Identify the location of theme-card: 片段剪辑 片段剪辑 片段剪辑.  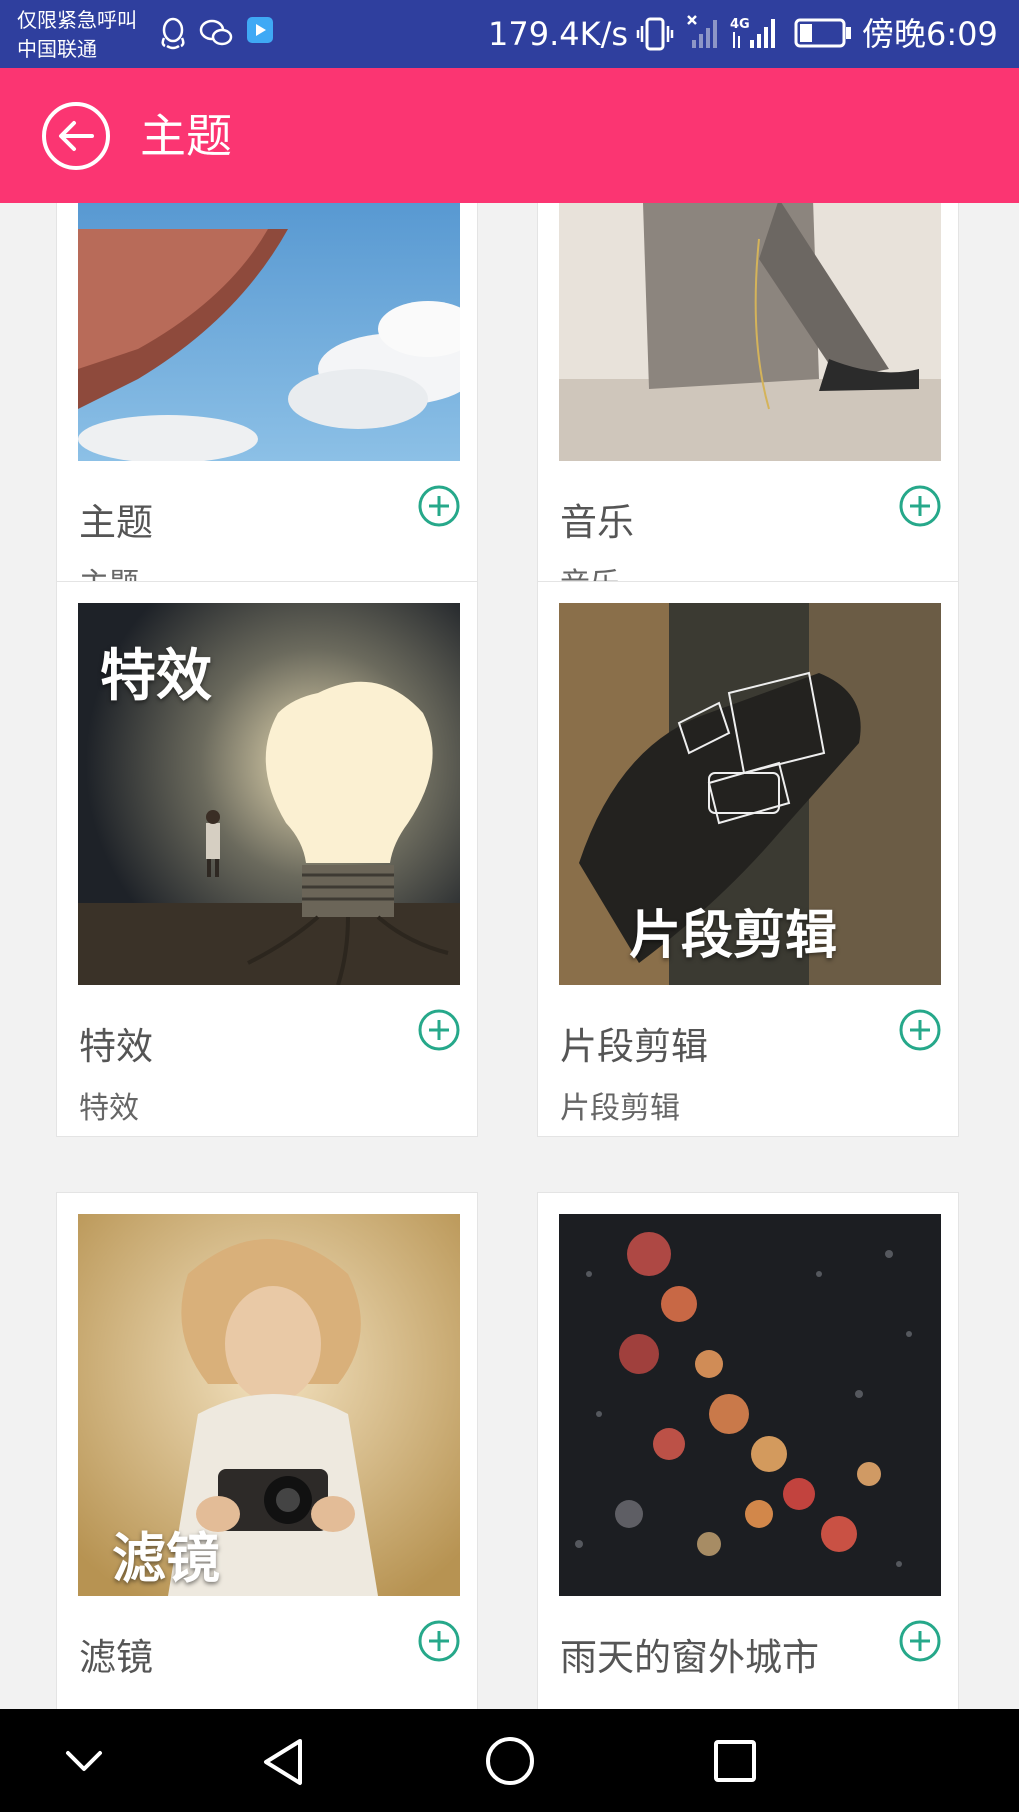
(748, 859).